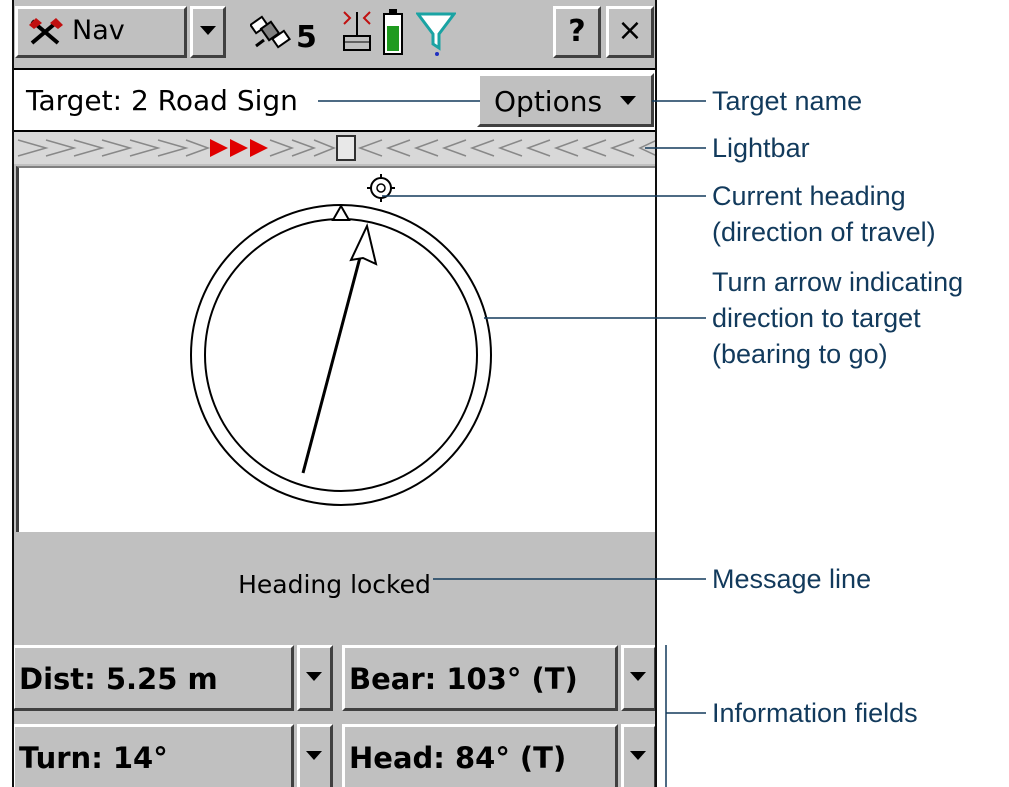 This screenshot has width=1009, height=787. Describe the element at coordinates (346, 148) in the screenshot. I see `lightbar-center-marker` at that location.